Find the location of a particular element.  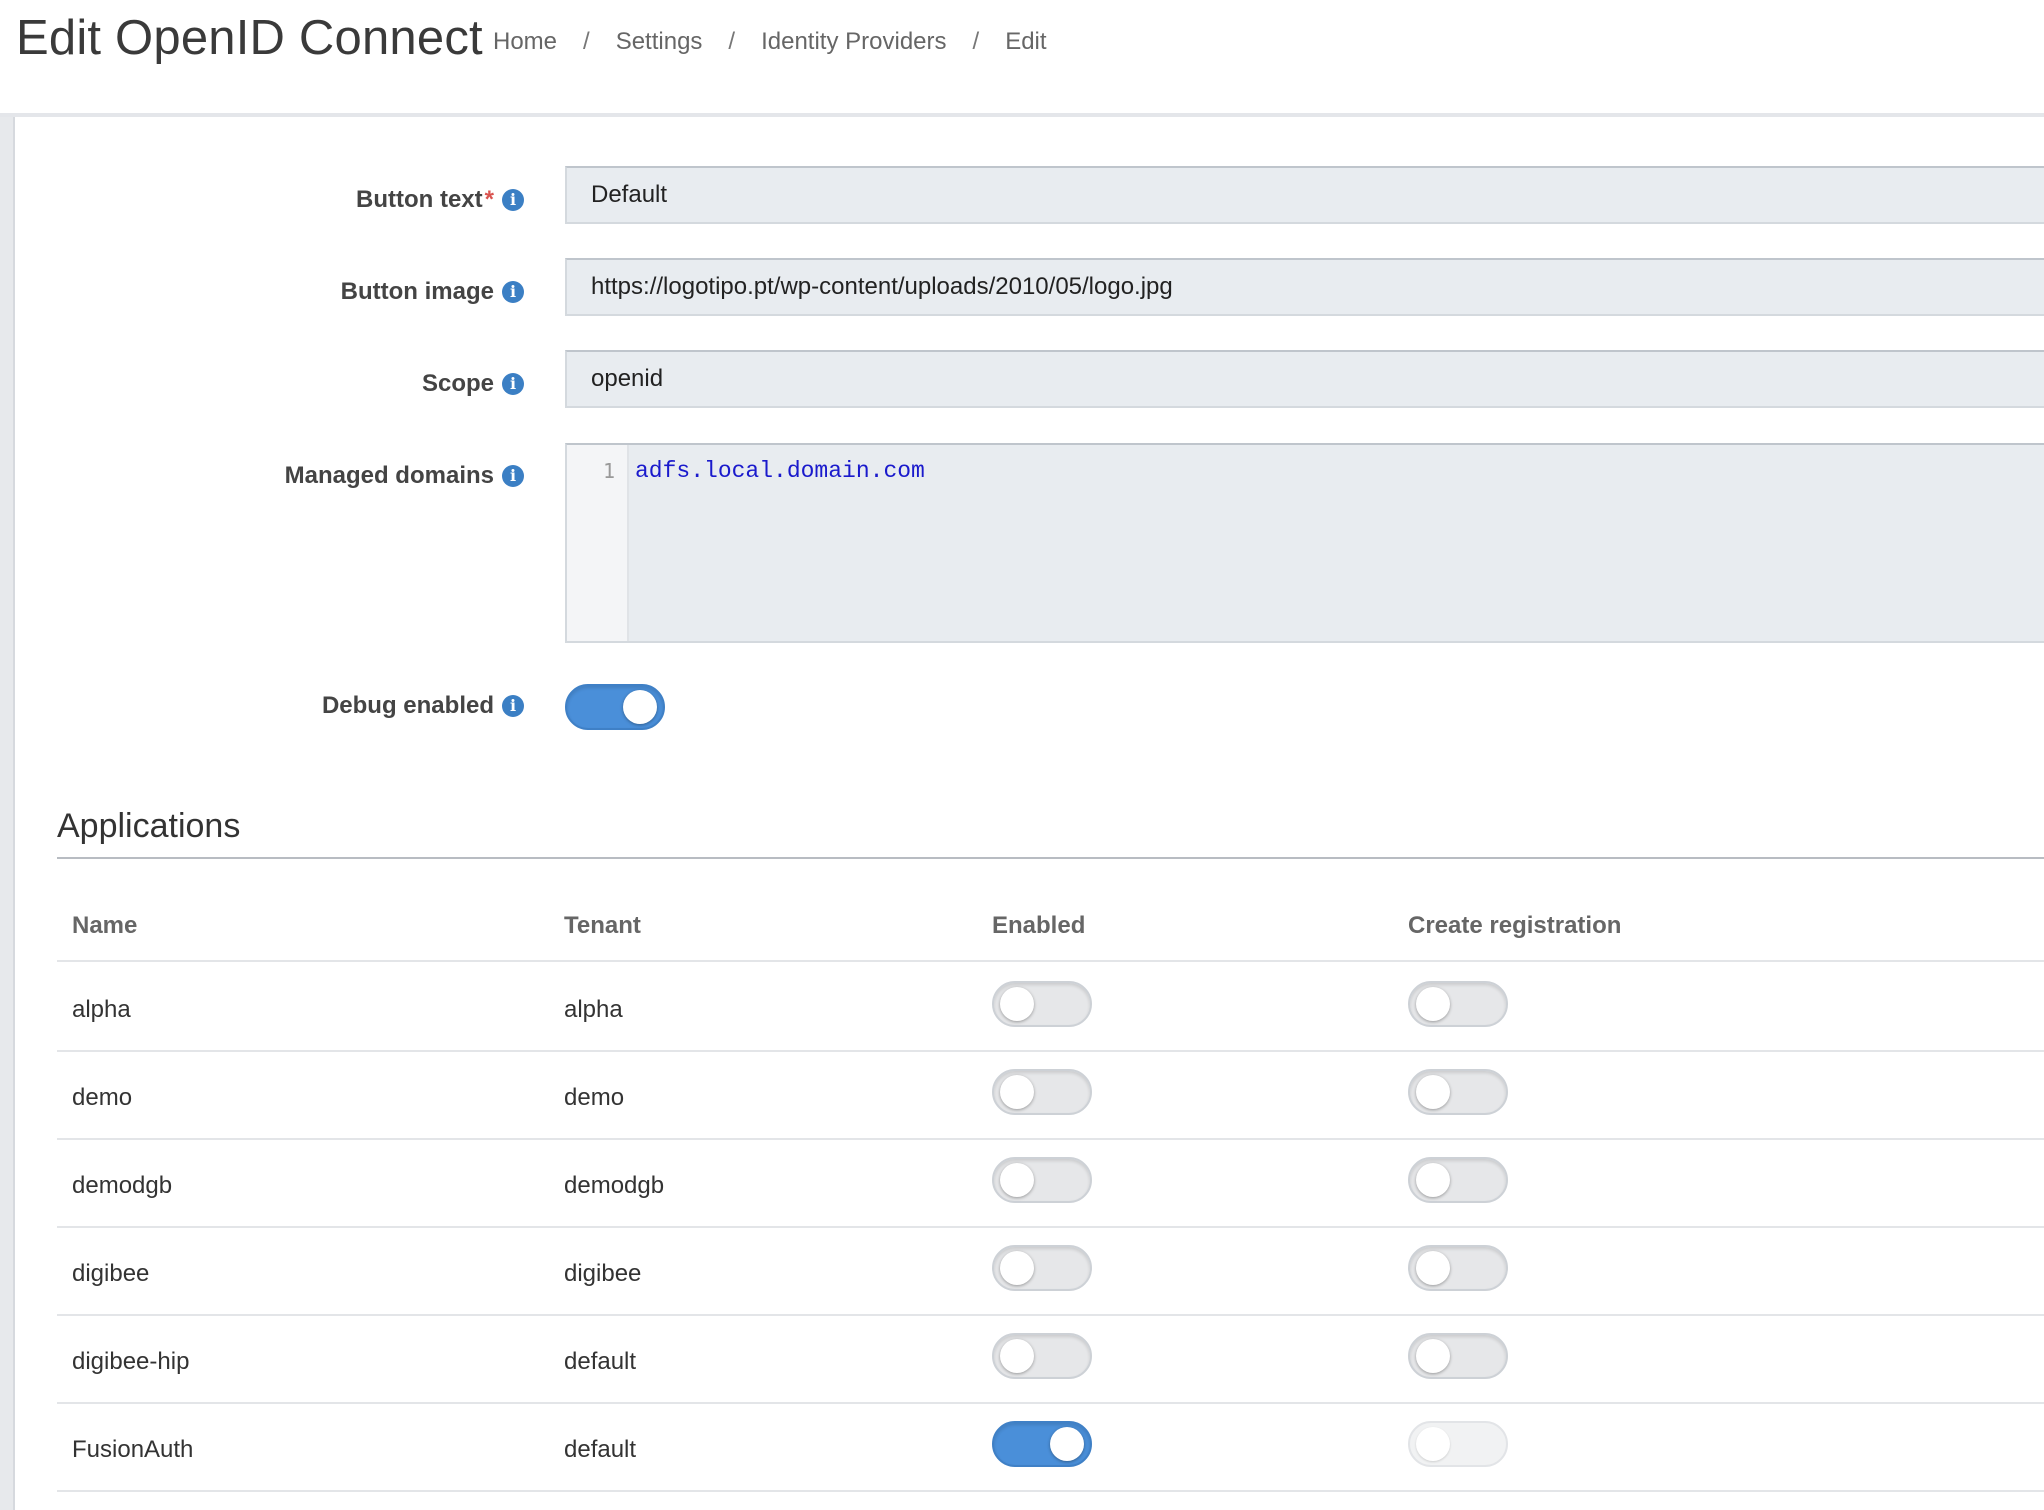

managed-domains-label: Managed domains i is located at coordinates (404, 476).